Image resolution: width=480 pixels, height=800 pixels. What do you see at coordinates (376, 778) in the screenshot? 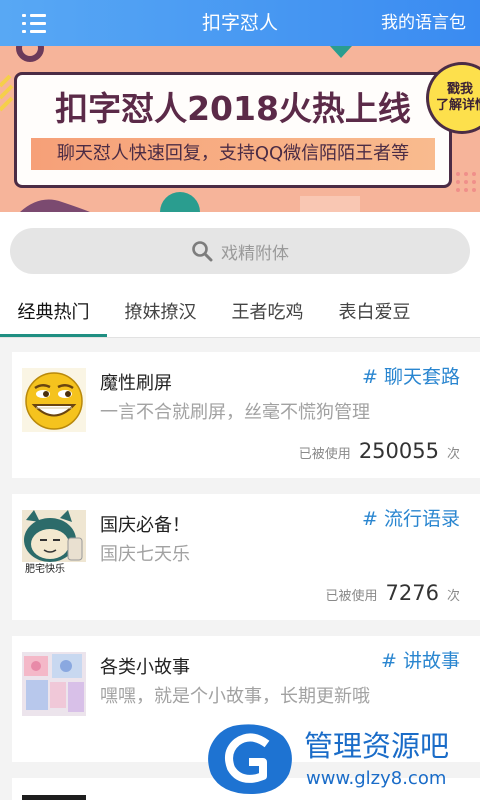
I see `watermark-url: www.glzy8.com` at bounding box center [376, 778].